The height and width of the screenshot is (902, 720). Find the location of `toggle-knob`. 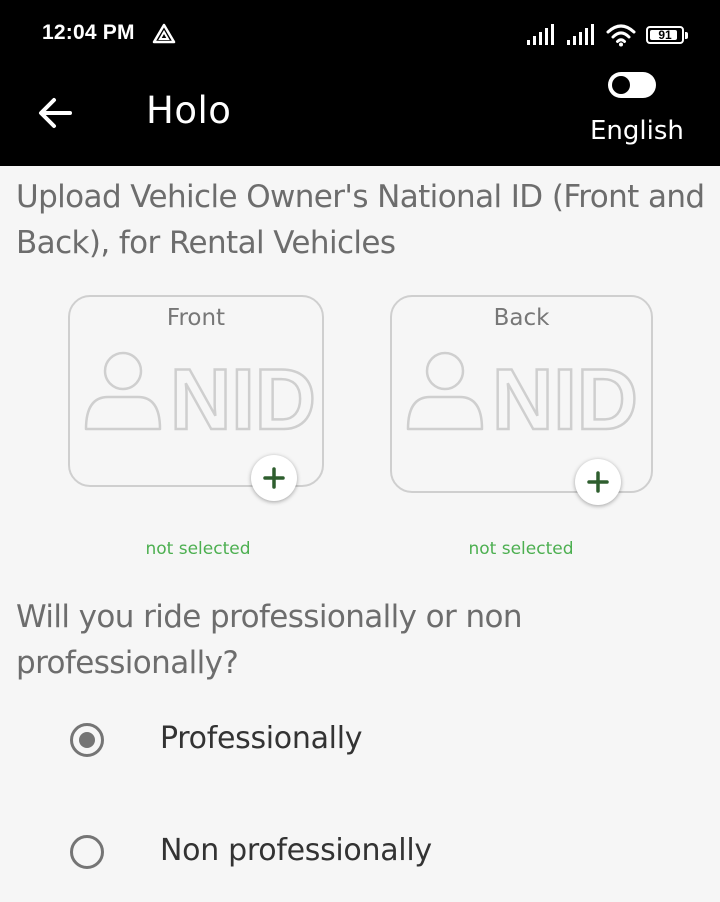

toggle-knob is located at coordinates (621, 85).